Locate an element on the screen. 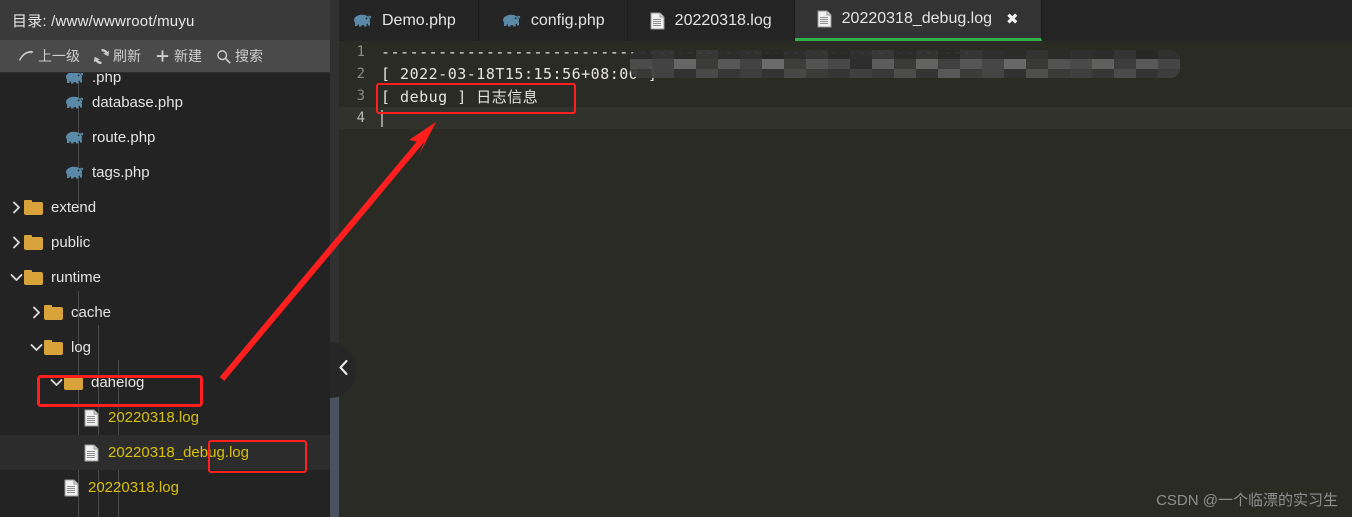  editor-tab-label: Demo.php is located at coordinates (419, 20).